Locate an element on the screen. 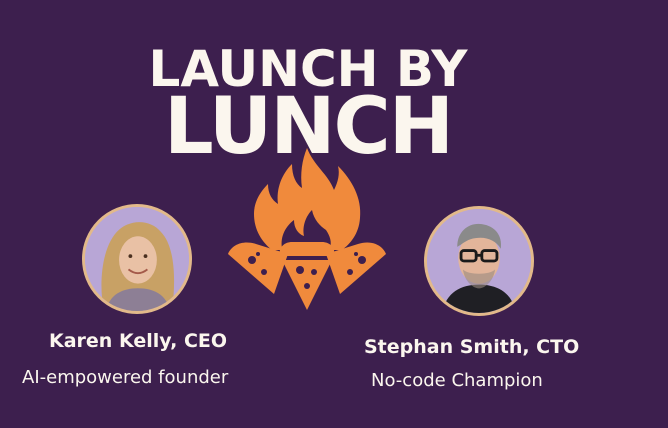 The width and height of the screenshot is (668, 428). avatar-karen is located at coordinates (137, 259).